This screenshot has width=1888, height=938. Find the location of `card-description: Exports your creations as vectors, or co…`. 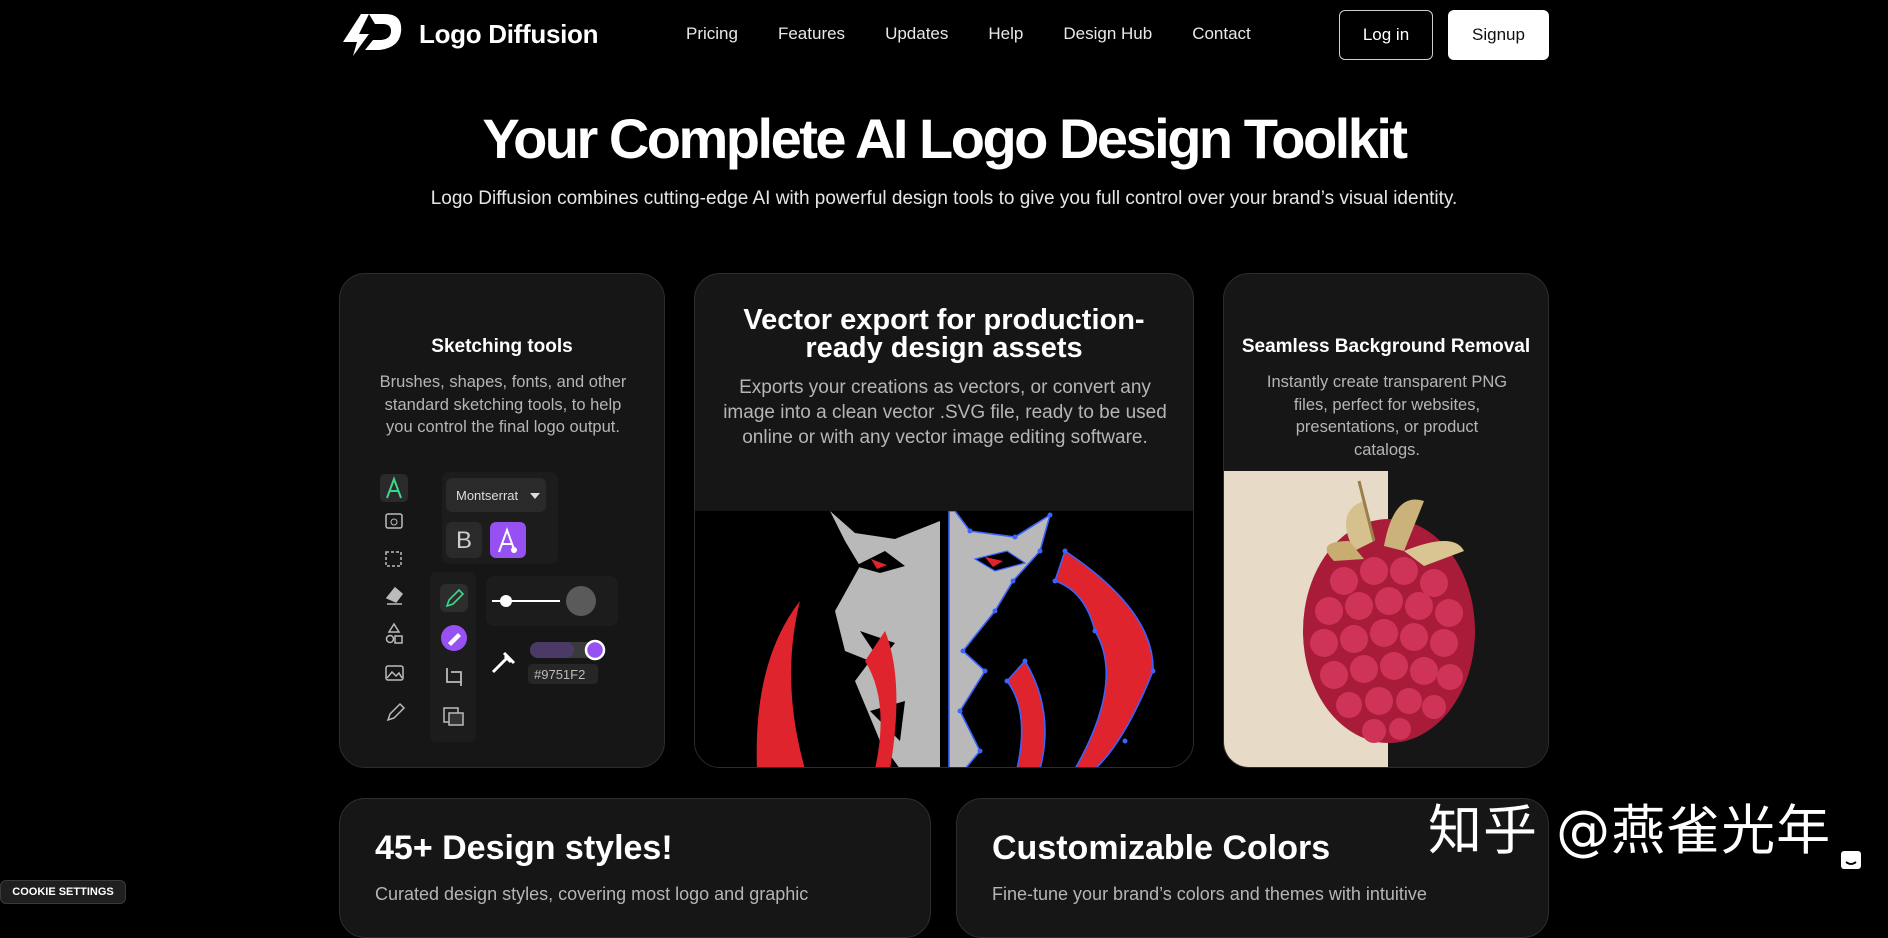

card-description: Exports your creations as vectors, or co… is located at coordinates (945, 412).